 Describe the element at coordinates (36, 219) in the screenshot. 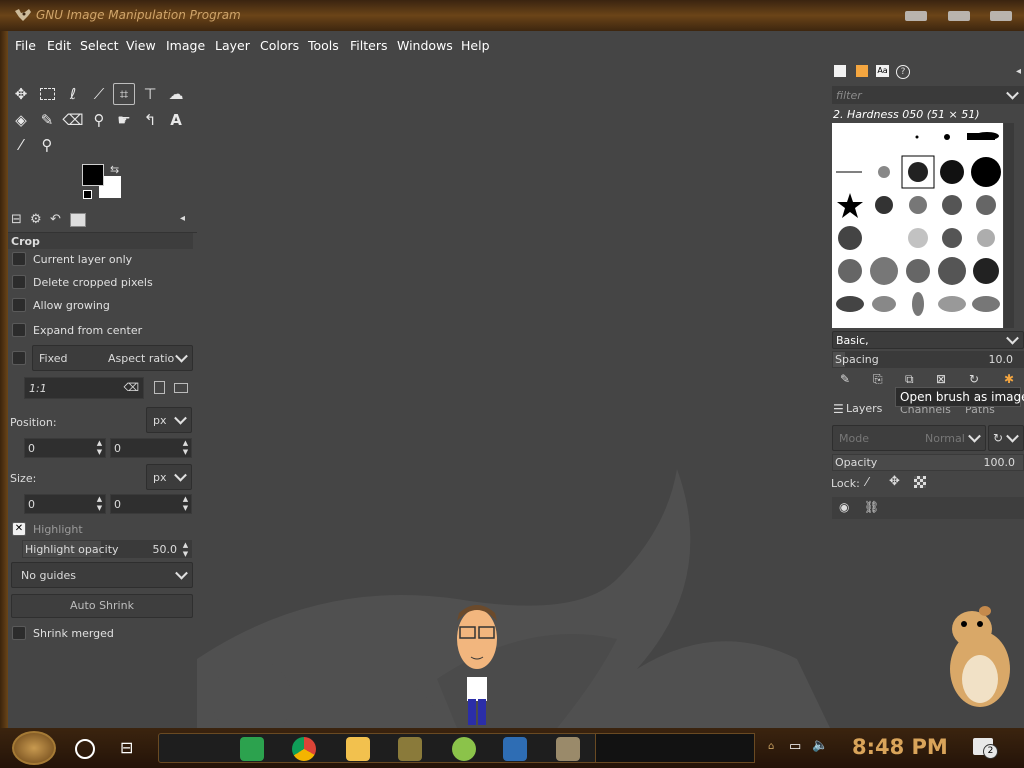

I see `device-status-tab-icon: ⚙` at that location.